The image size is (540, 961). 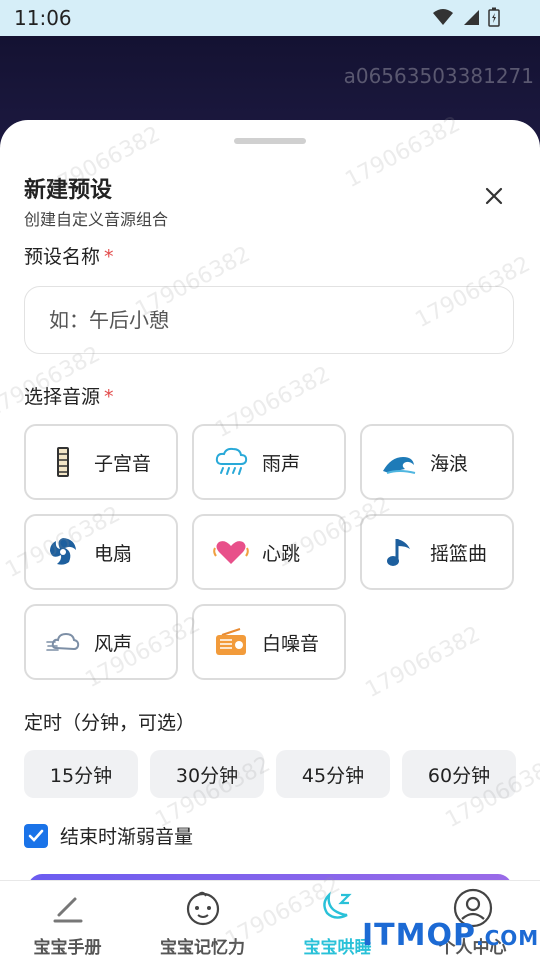 I want to click on sound-option-wind: 风声, so click(x=101, y=642).